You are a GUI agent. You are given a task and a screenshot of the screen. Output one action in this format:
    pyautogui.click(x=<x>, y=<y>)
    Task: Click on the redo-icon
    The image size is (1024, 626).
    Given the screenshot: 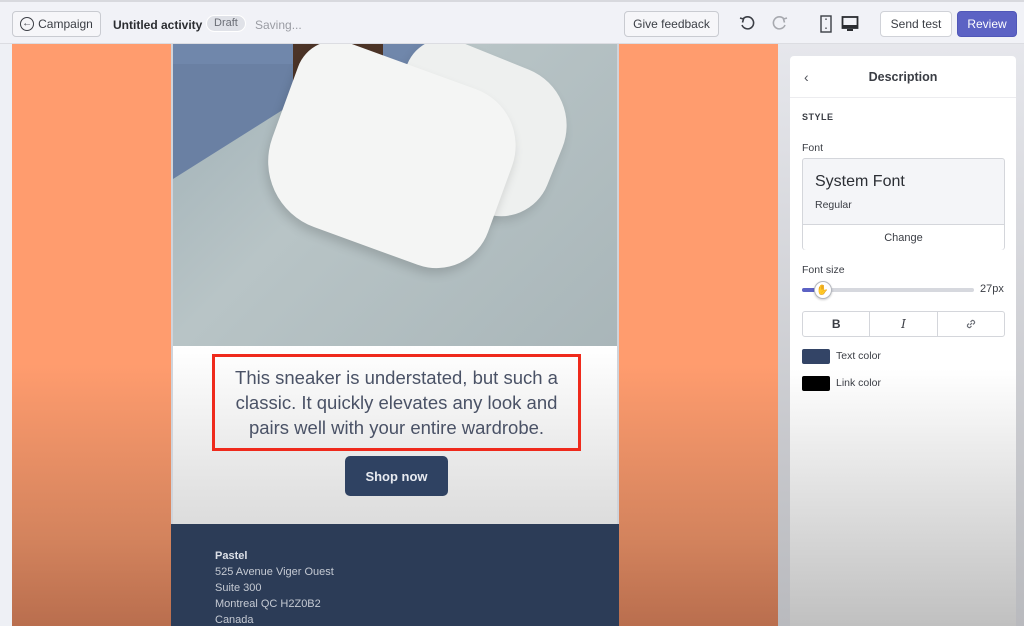 What is the action you would take?
    pyautogui.click(x=780, y=23)
    